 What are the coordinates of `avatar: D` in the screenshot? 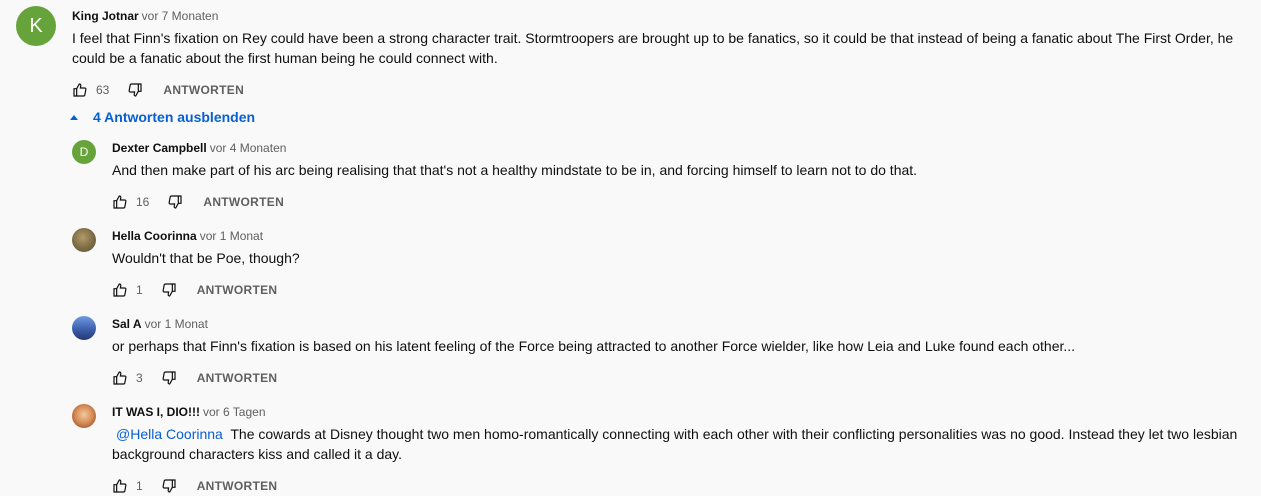 It's located at (84, 152).